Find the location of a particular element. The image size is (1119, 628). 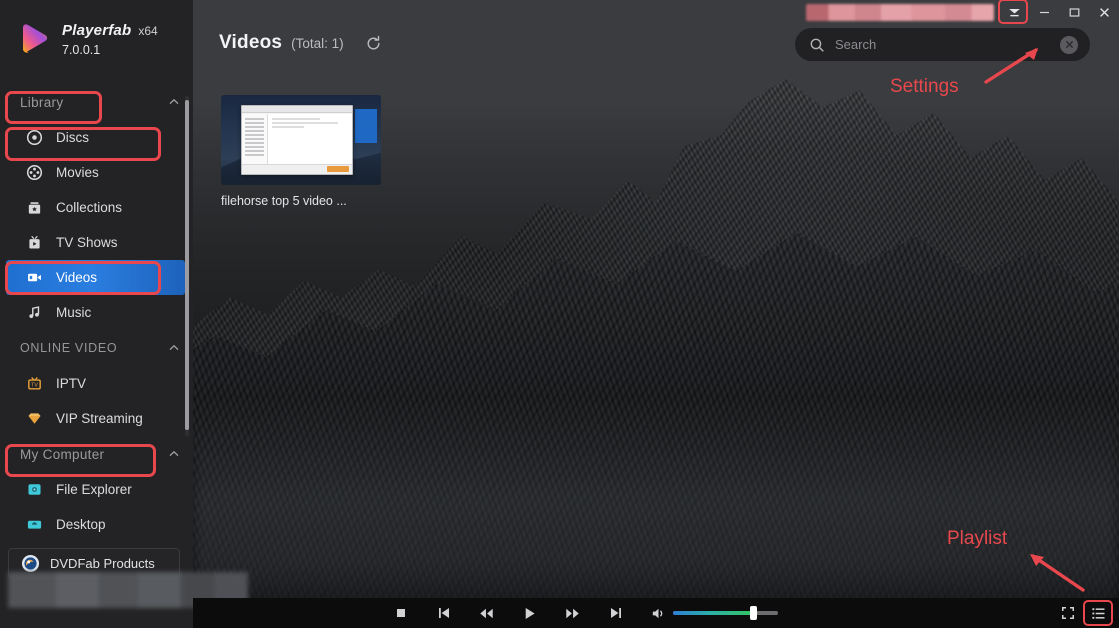

folder-explorer-icon is located at coordinates (34, 489).